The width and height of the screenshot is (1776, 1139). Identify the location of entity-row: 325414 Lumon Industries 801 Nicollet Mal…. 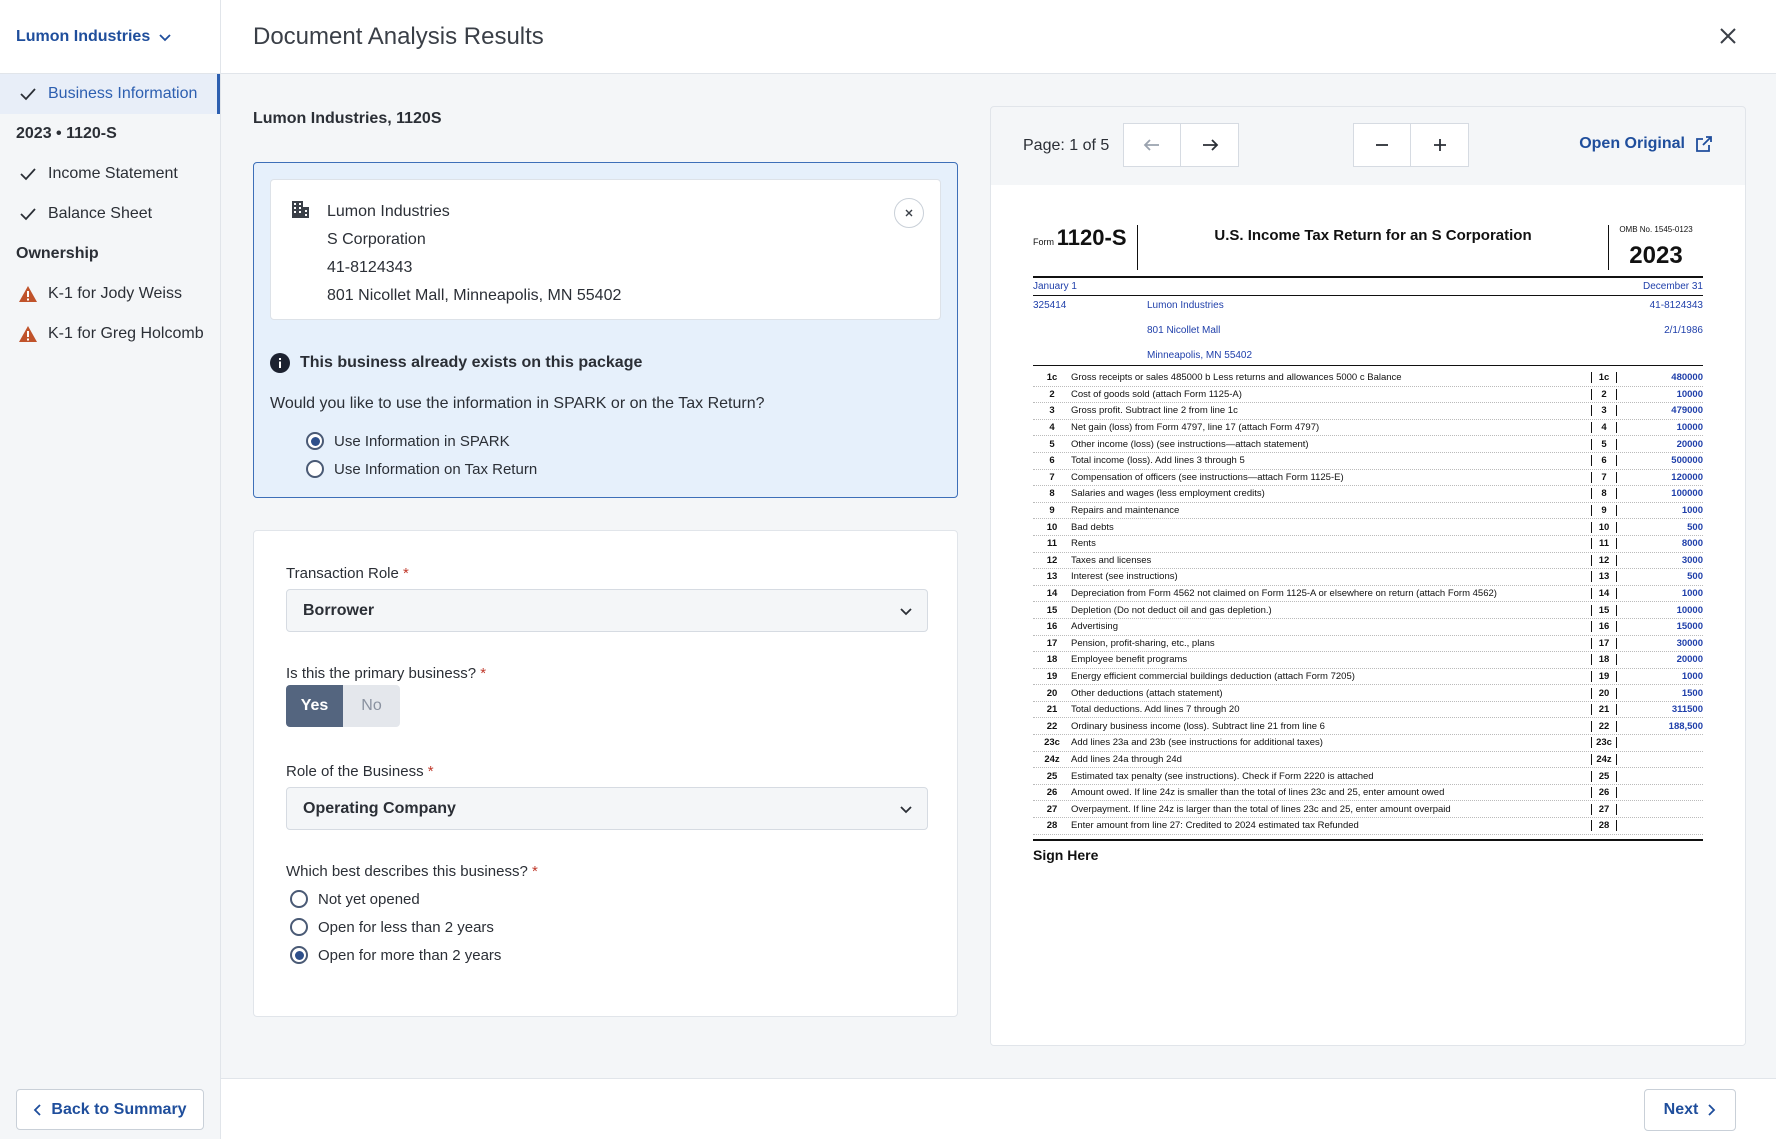
(1368, 331).